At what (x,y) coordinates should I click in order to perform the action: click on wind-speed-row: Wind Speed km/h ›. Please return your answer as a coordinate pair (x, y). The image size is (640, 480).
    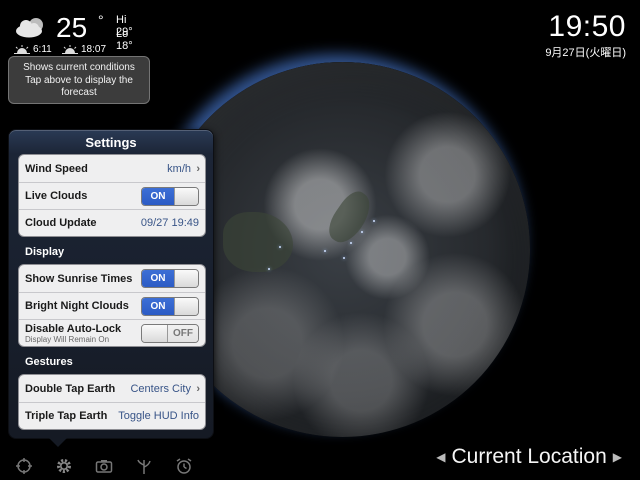
    Looking at the image, I should click on (112, 168).